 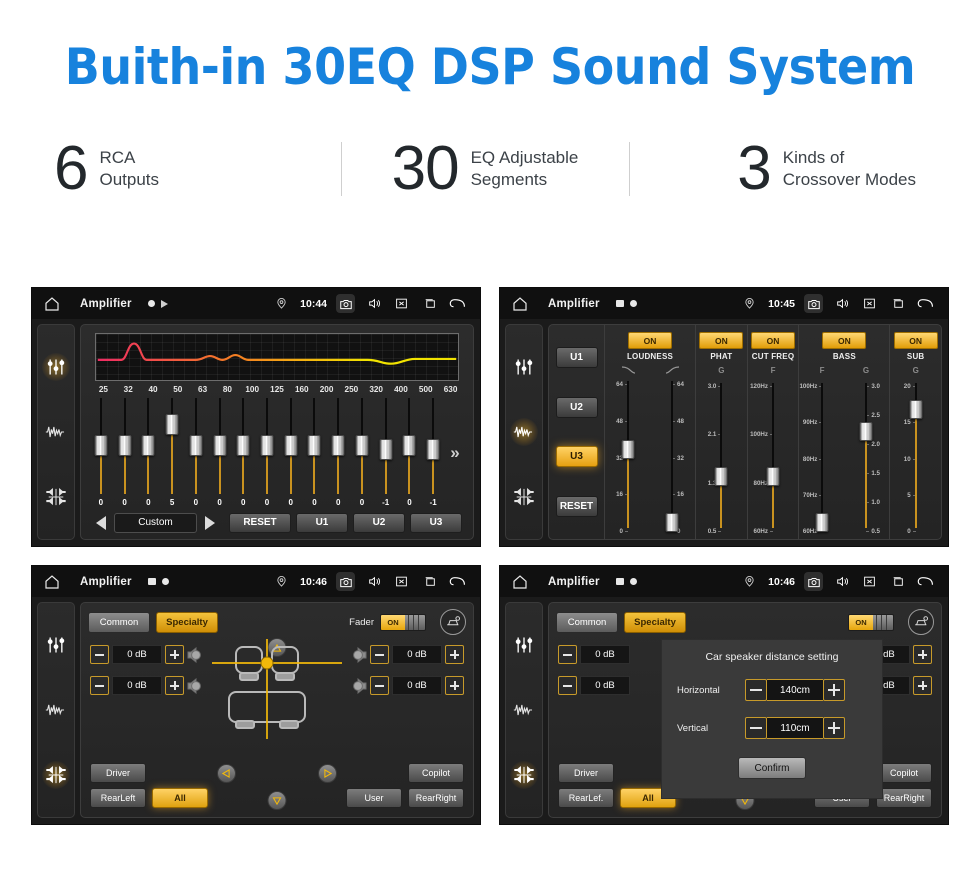 I want to click on preset-all-button: All, so click(x=180, y=798).